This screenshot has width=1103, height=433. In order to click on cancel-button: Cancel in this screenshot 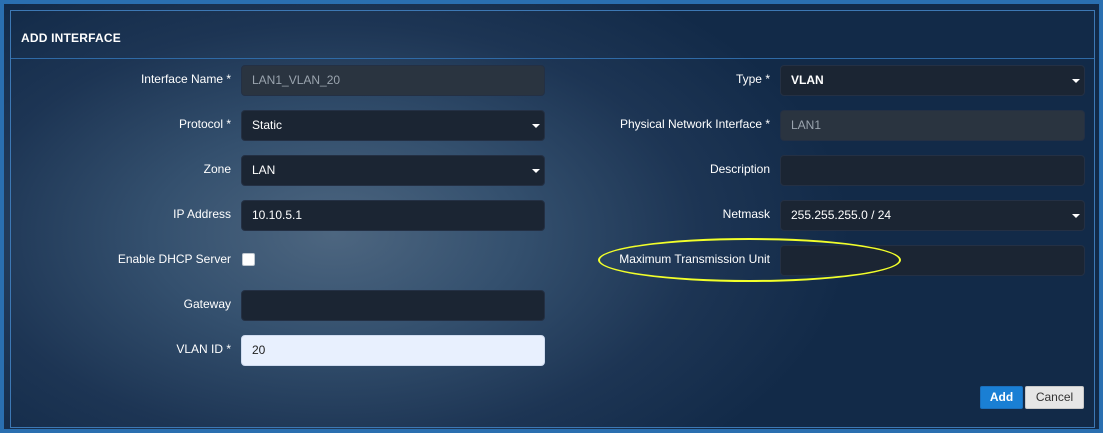, I will do `click(1054, 397)`.